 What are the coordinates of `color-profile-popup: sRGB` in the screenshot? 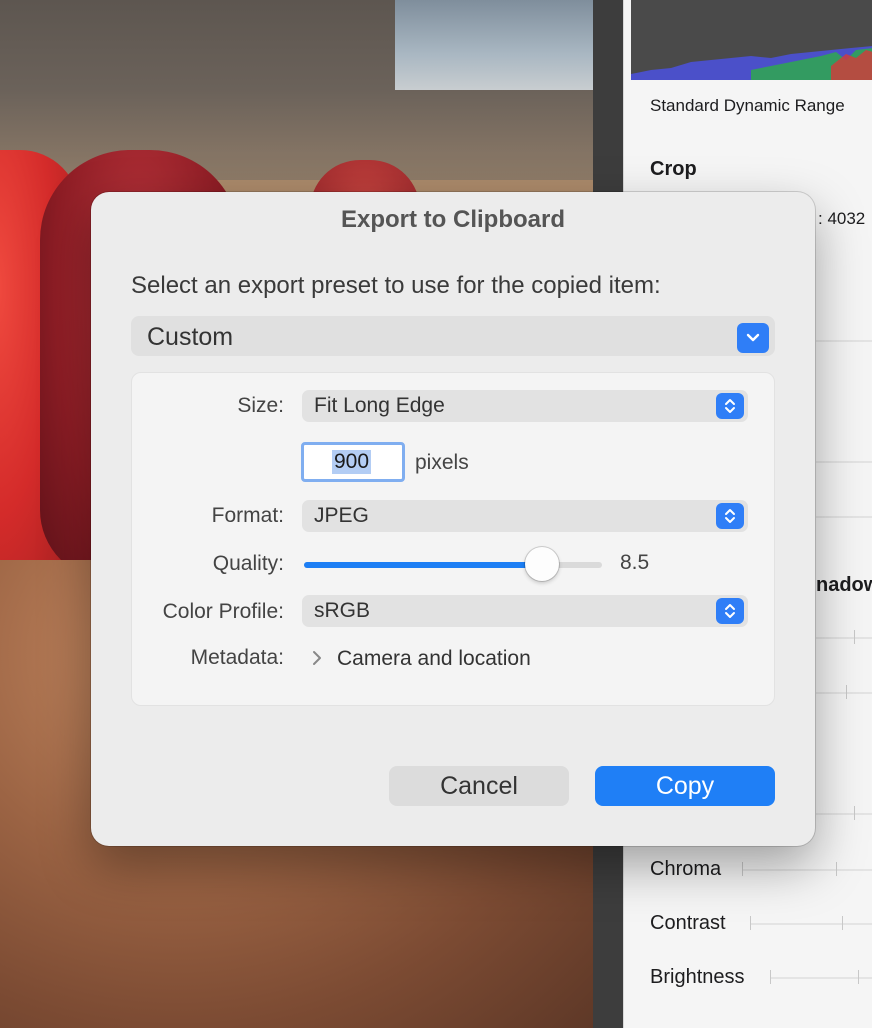 It's located at (525, 611).